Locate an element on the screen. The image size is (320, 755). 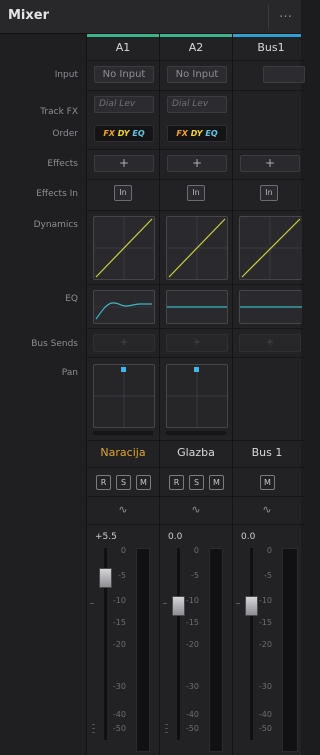
label-track-fx: Track FX is located at coordinates (59, 112).